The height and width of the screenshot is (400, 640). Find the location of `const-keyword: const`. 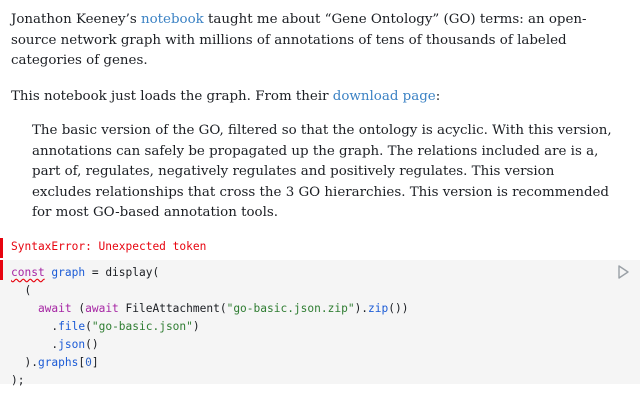

const-keyword: const is located at coordinates (28, 272).